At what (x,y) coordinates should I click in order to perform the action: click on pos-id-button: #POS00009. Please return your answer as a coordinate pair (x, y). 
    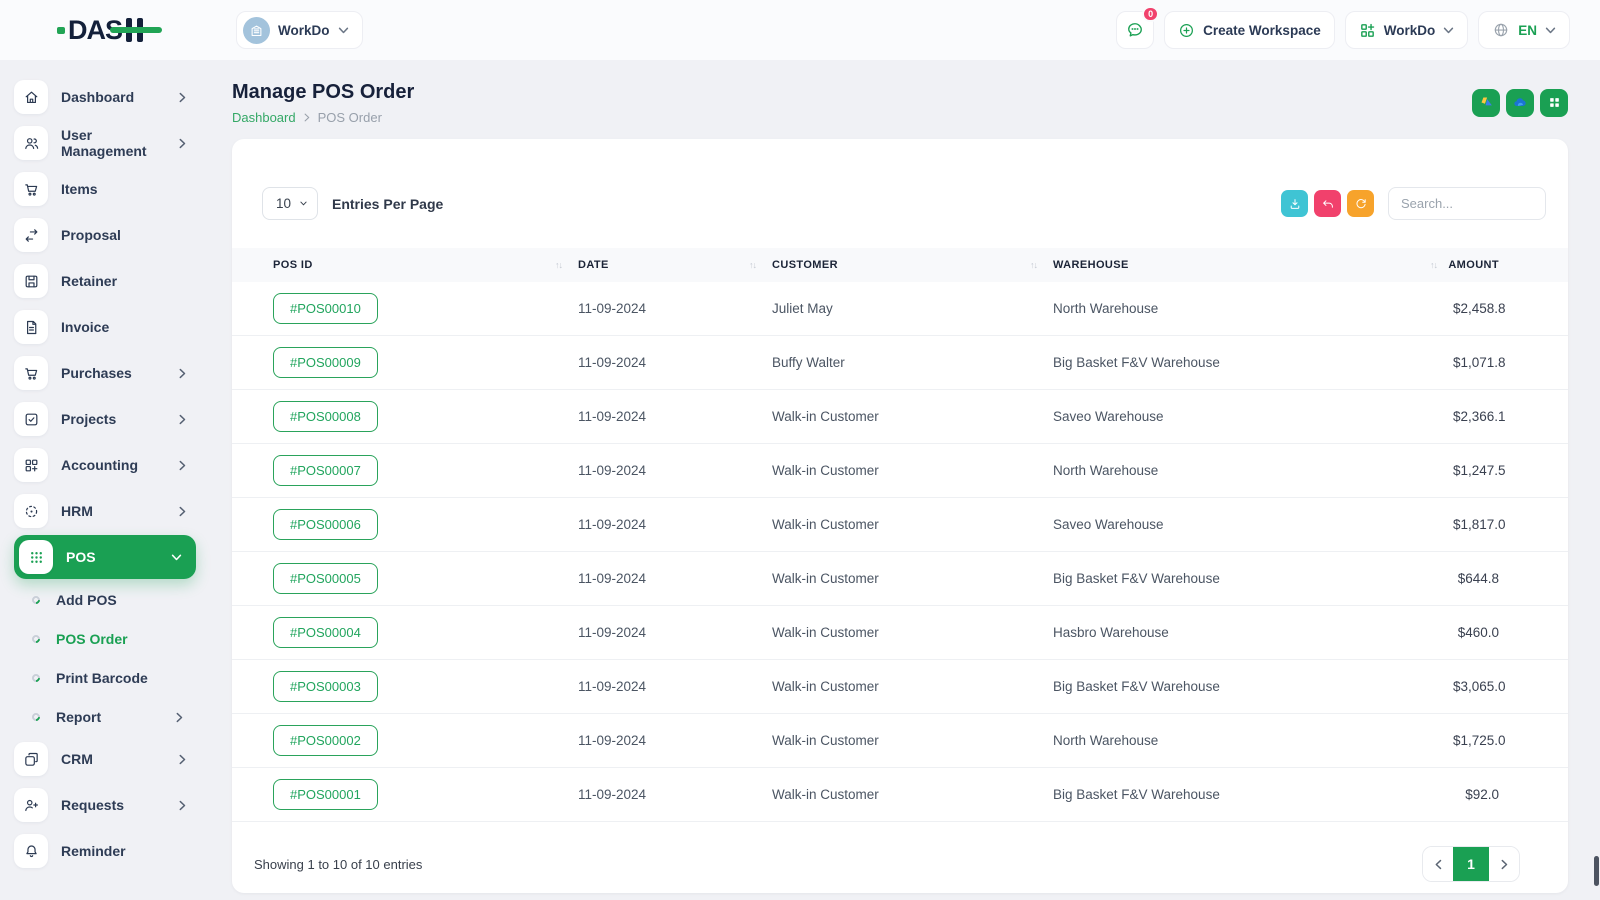
    Looking at the image, I should click on (325, 362).